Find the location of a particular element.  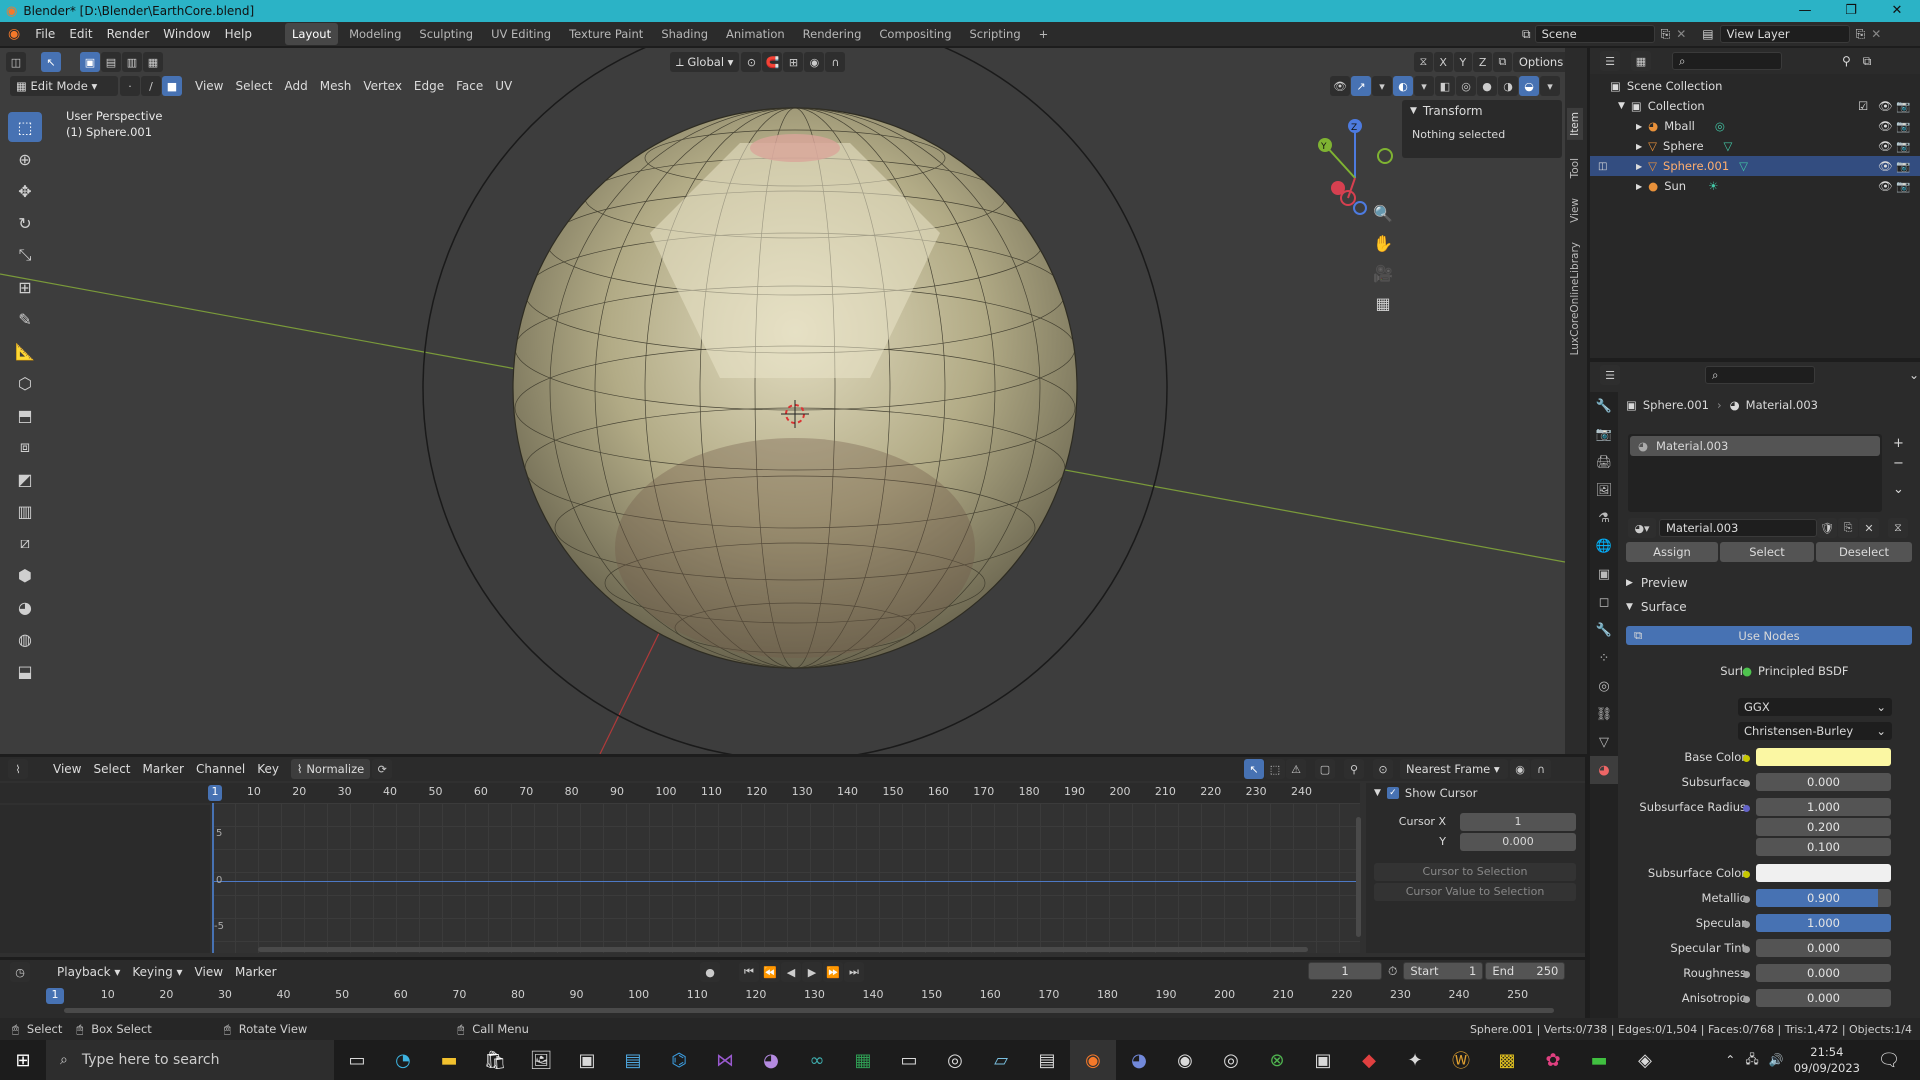

new-view-layer-icon: ⎘ is located at coordinates (1861, 34).